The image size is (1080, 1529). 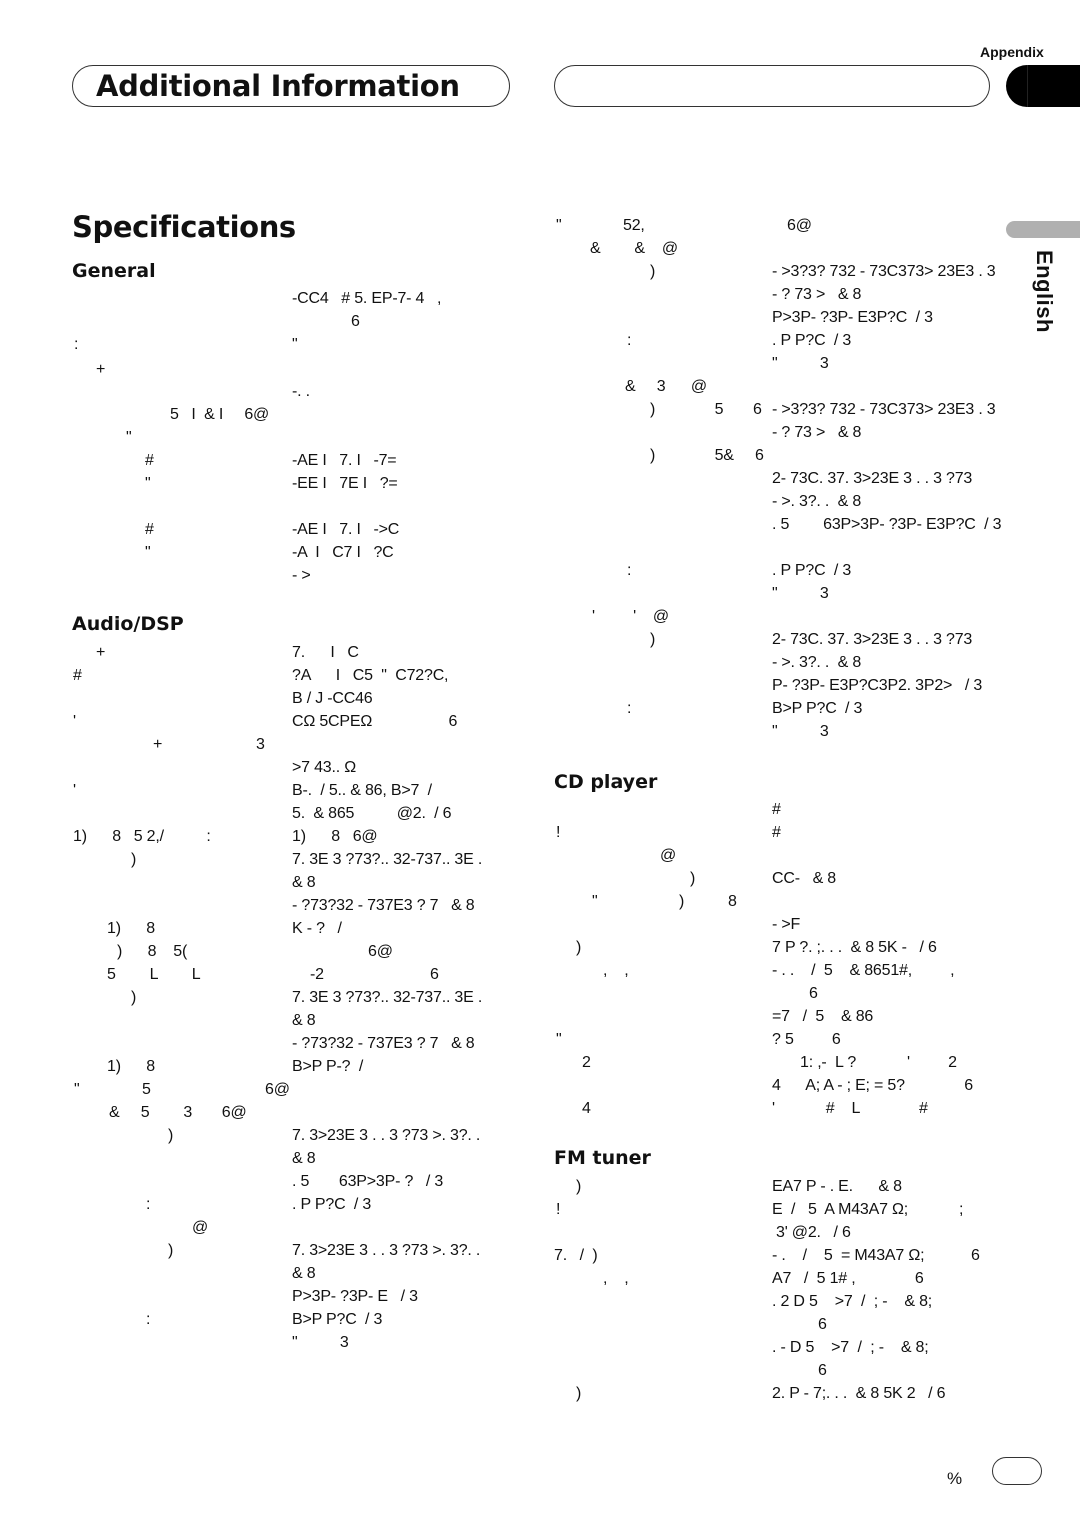 What do you see at coordinates (367, 298) in the screenshot?
I see `spec-text-line: -CC4 # 5. EP-7- 4 ,` at bounding box center [367, 298].